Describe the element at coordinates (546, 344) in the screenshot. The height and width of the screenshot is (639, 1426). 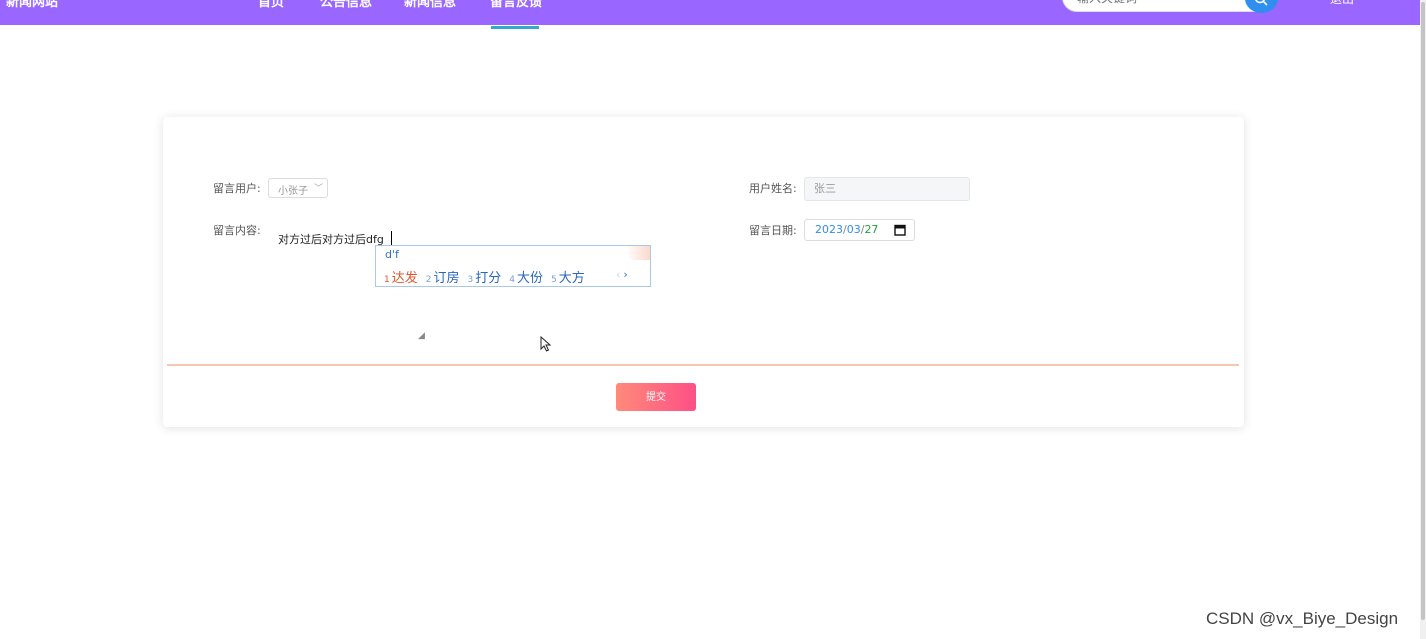
I see `mouse-pointer-icon` at that location.